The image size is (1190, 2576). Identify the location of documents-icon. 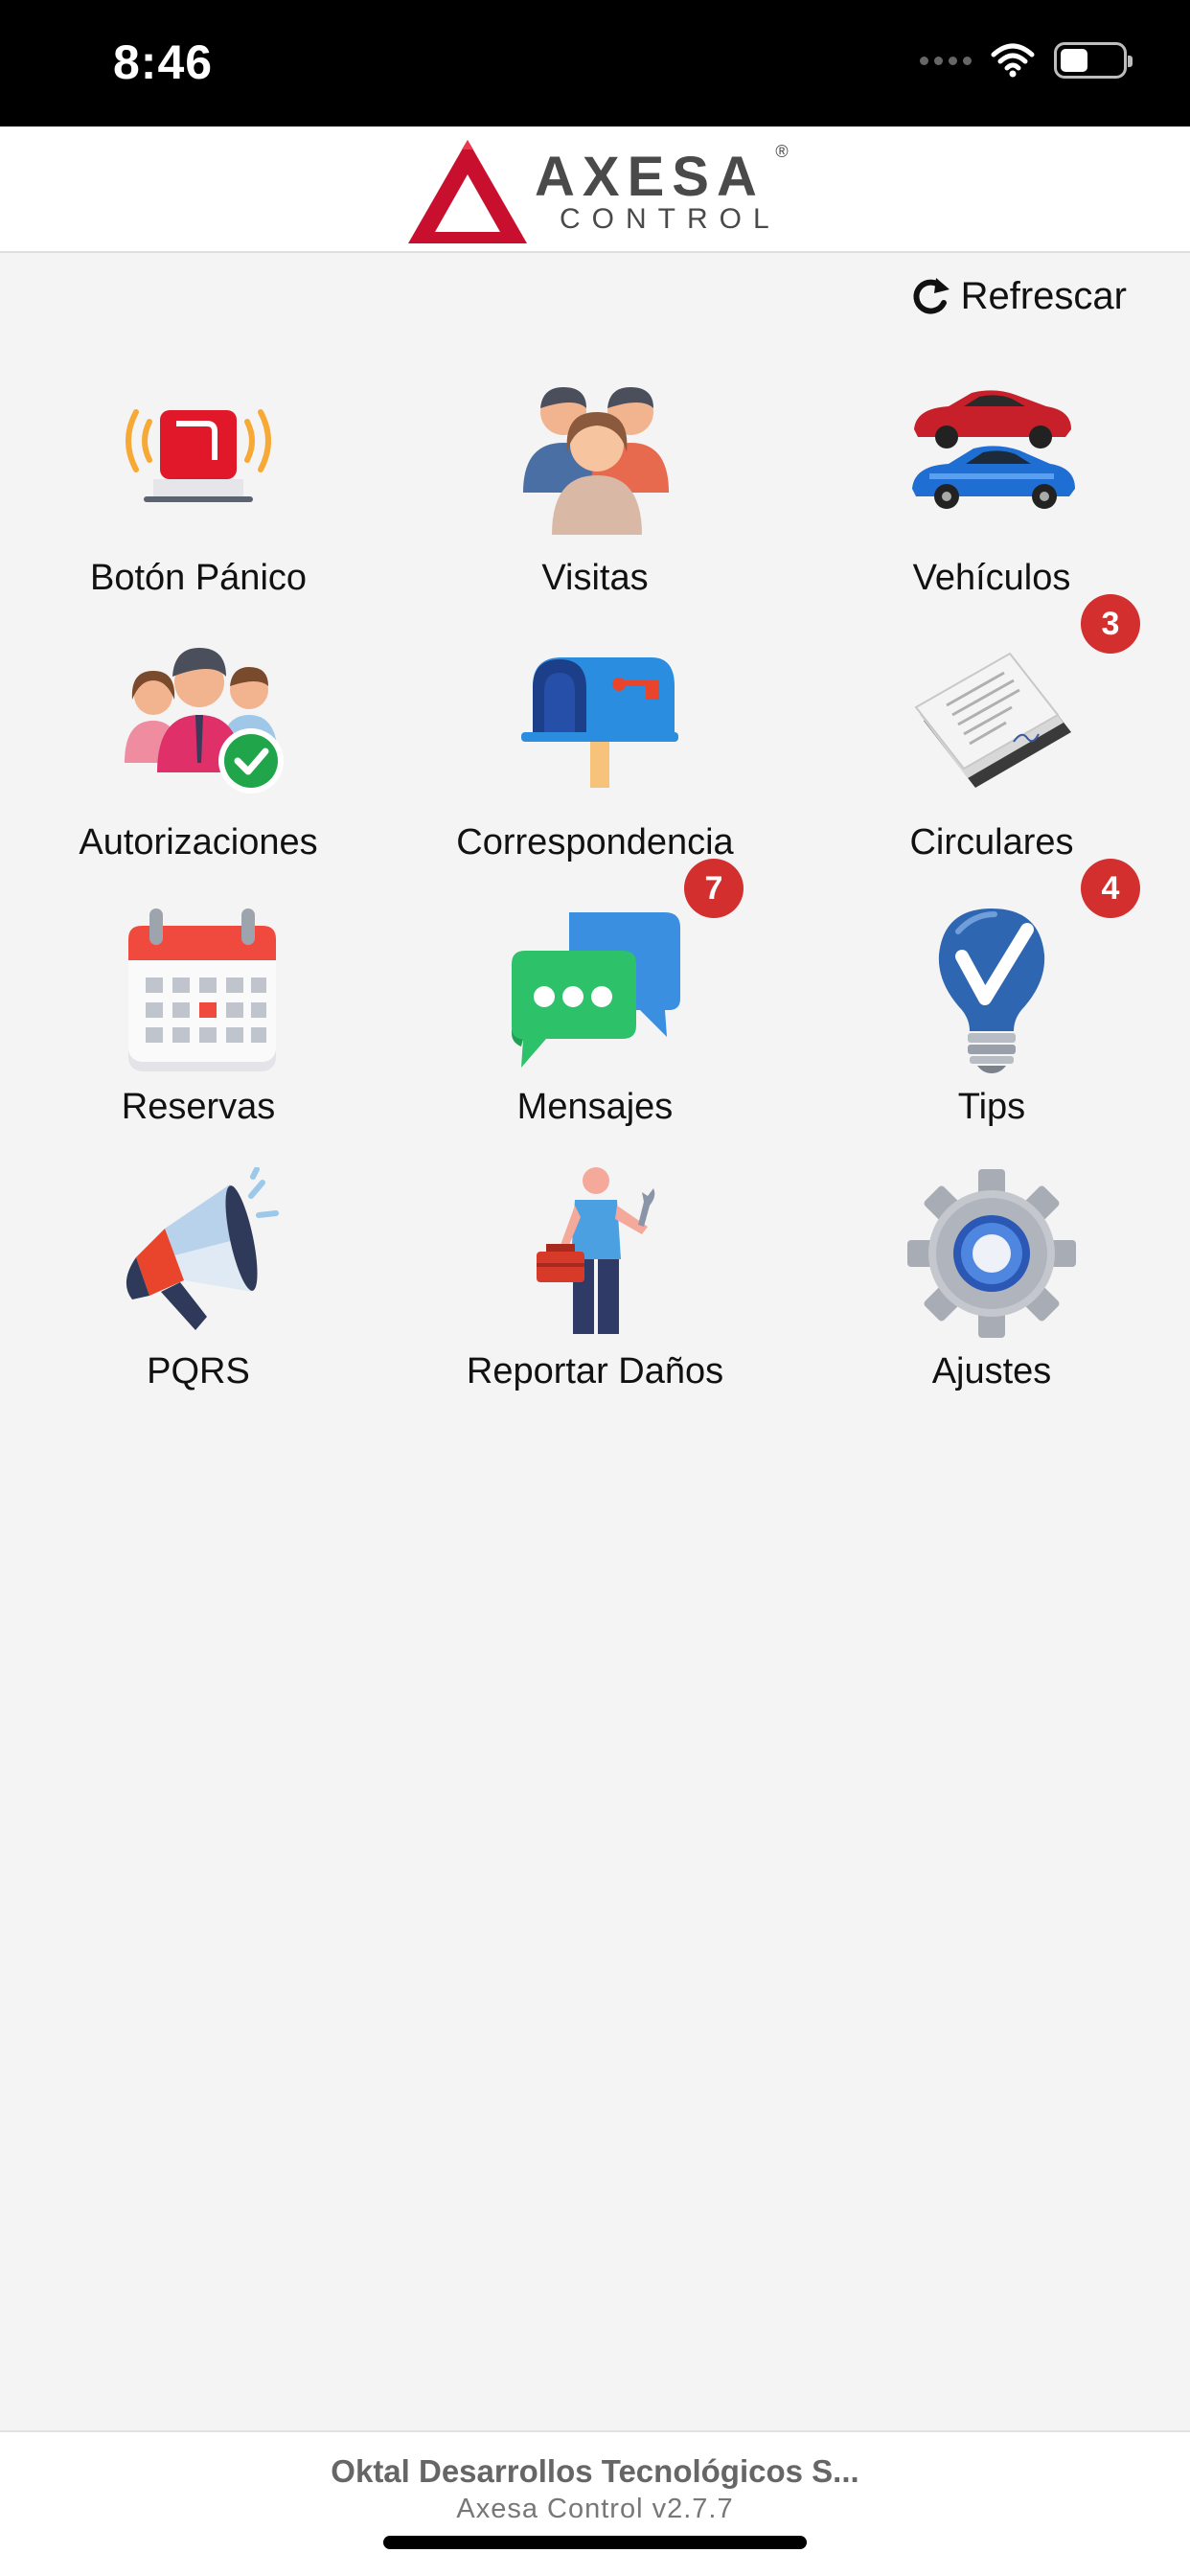
(992, 724).